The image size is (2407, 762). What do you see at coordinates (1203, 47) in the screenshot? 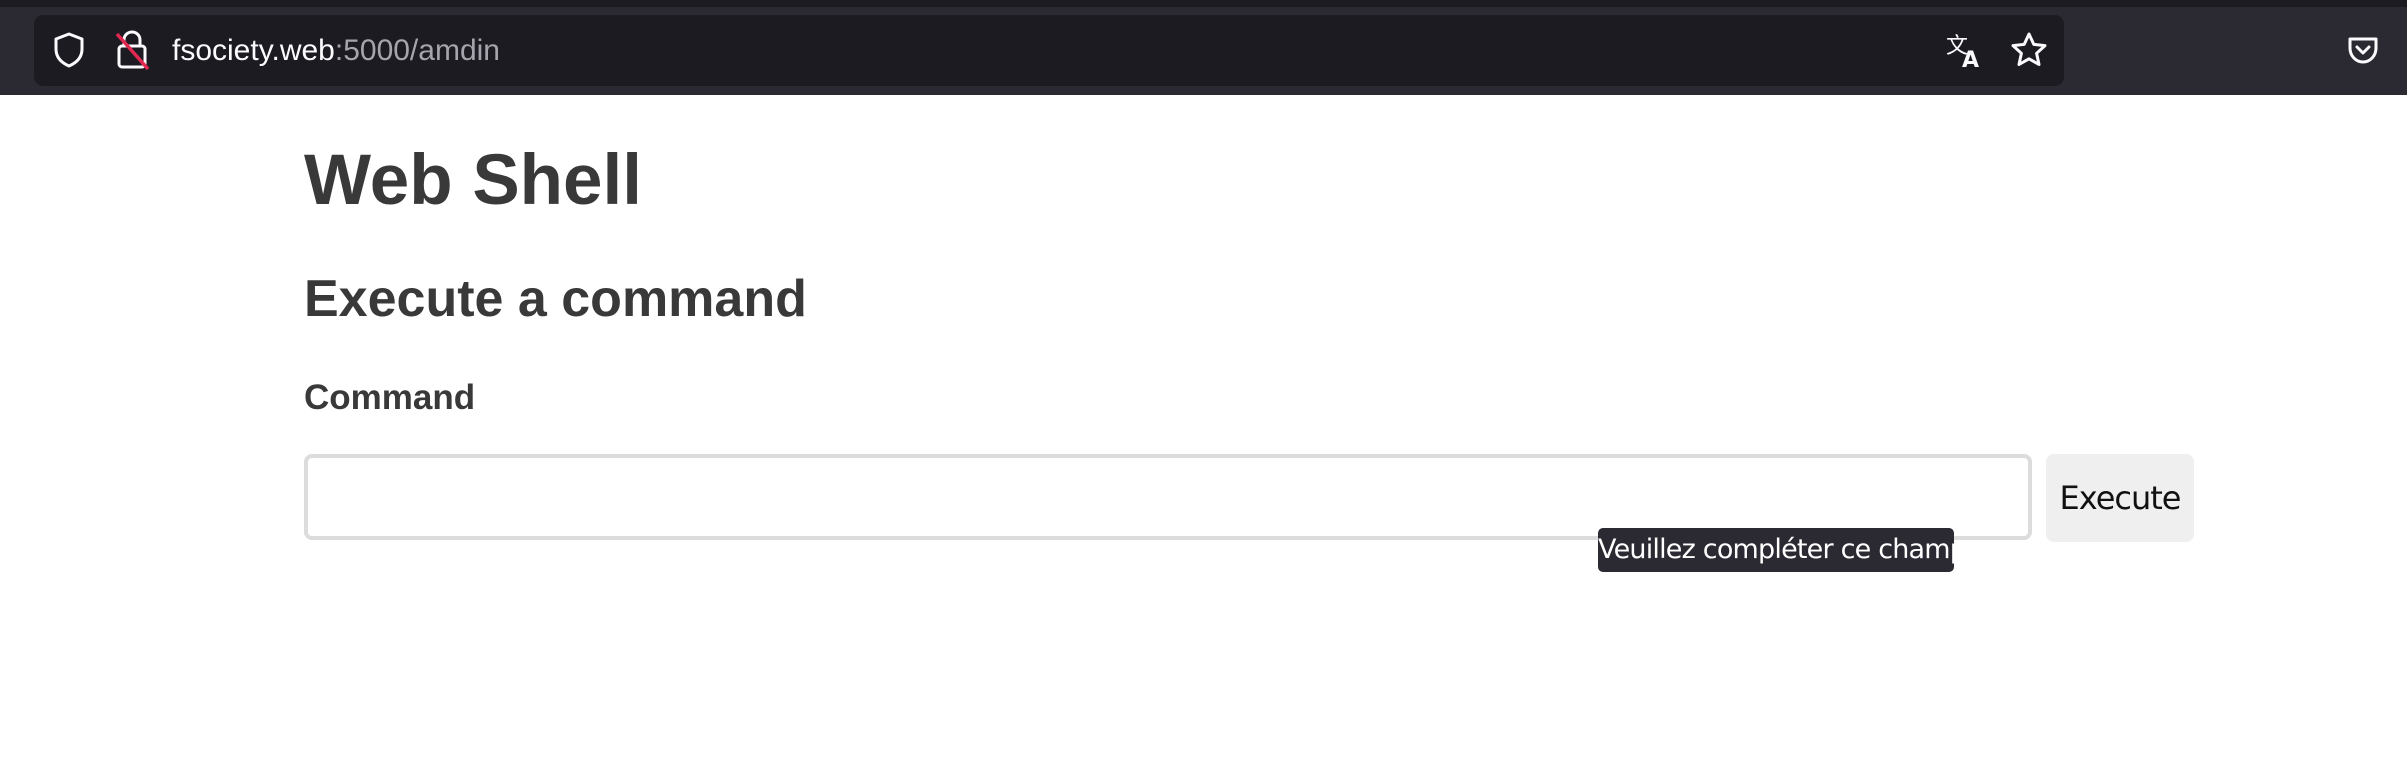
I see `browser-toolbar: fsociety.web:5000/amdin 文 A` at bounding box center [1203, 47].